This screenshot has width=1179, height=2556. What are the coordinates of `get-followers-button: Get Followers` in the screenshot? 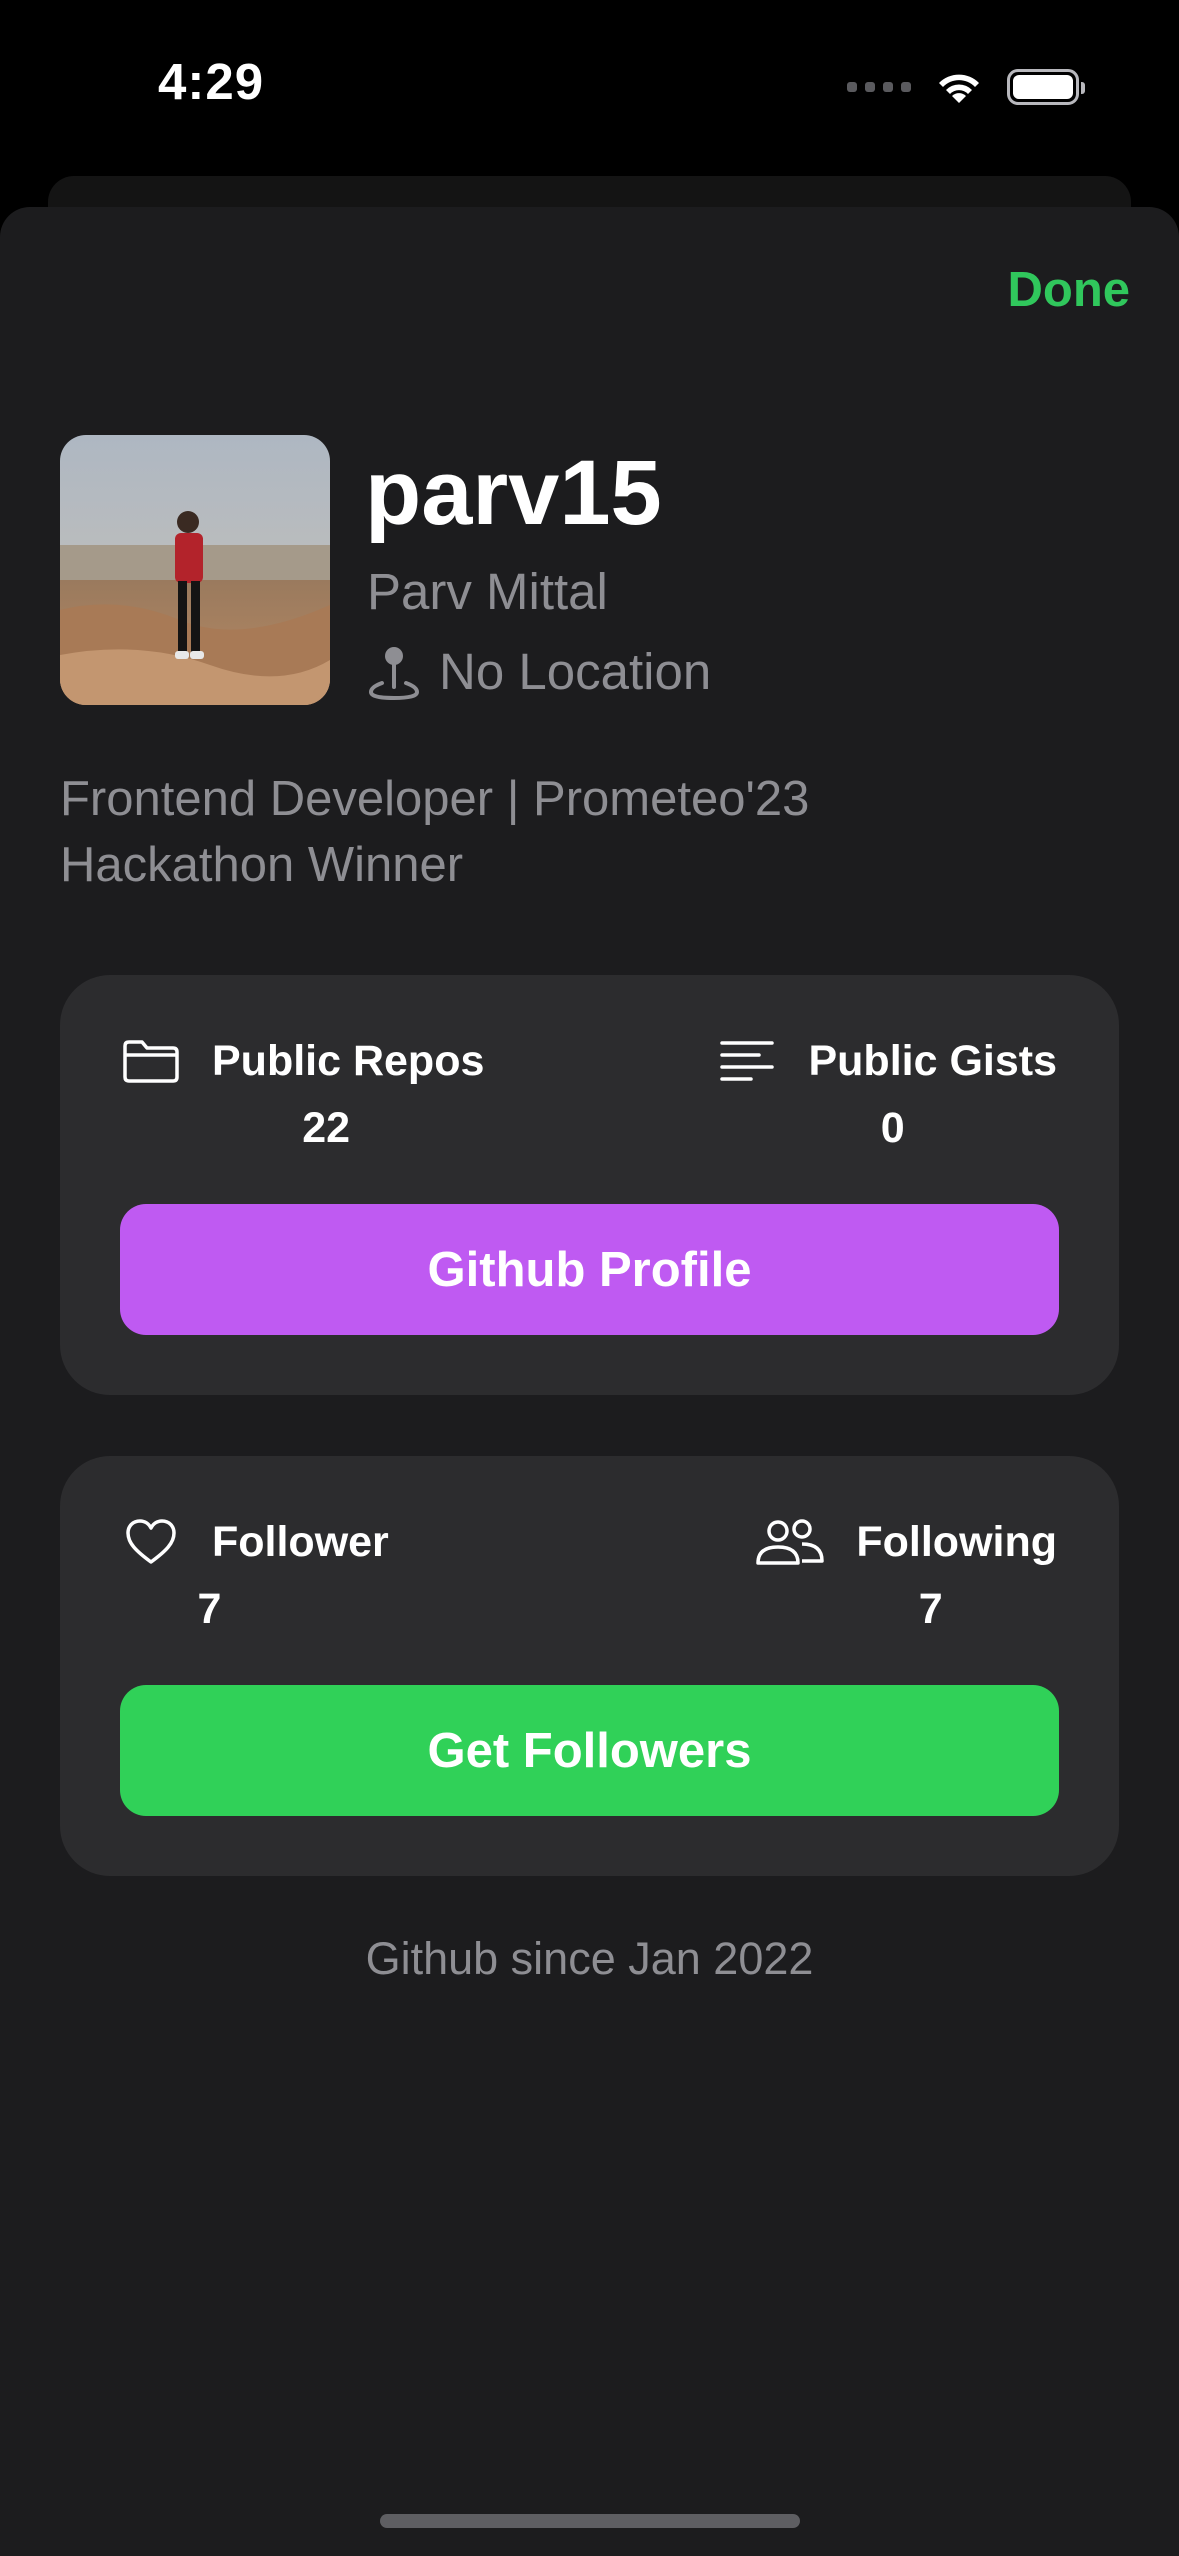 It's located at (589, 1750).